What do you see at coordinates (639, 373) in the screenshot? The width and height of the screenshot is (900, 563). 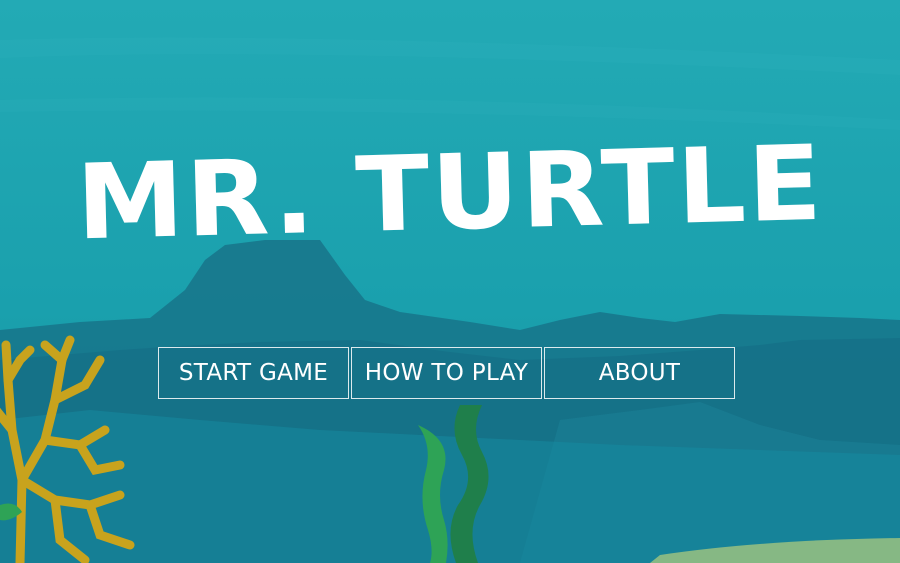 I see `about-button: ABOUT` at bounding box center [639, 373].